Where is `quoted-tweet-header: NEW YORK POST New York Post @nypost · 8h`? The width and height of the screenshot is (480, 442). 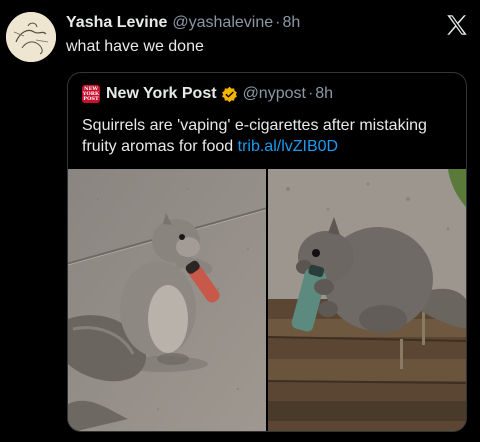 quoted-tweet-header: NEW YORK POST New York Post @nypost · 8h is located at coordinates (207, 94).